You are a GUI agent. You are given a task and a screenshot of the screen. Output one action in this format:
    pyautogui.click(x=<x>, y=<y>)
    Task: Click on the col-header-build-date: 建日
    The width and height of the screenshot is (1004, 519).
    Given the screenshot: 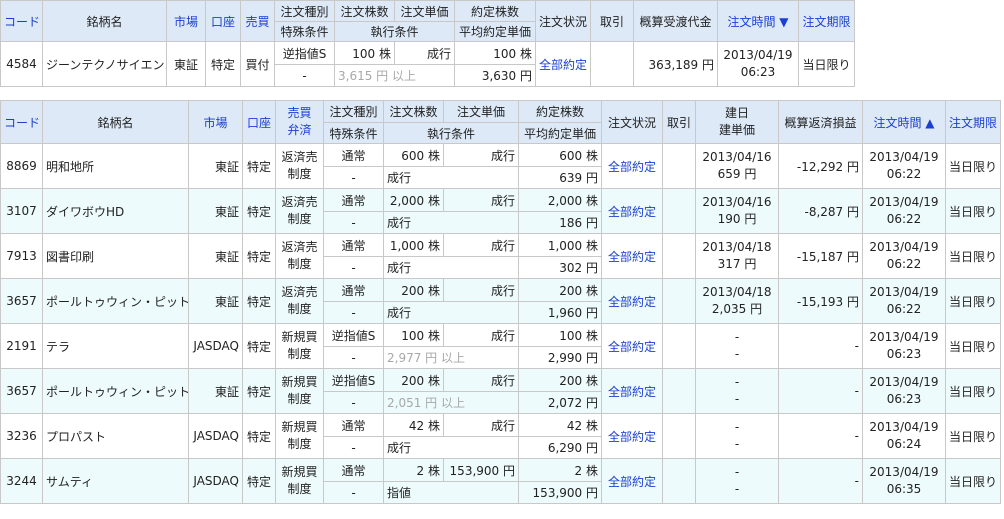 What is the action you would take?
    pyautogui.click(x=736, y=113)
    